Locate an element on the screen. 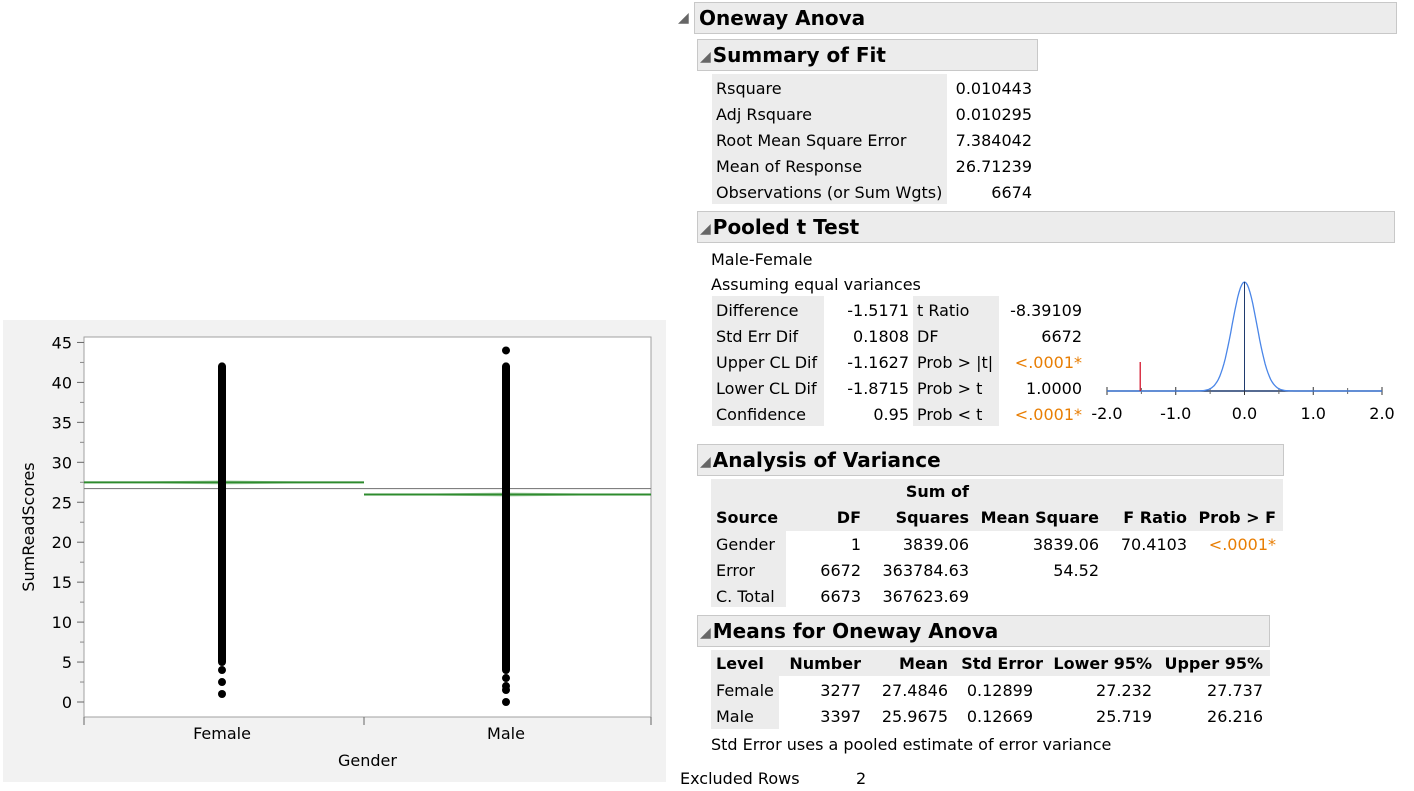 The width and height of the screenshot is (1414, 791). means-col-header: Upper 95% is located at coordinates (1213, 663).